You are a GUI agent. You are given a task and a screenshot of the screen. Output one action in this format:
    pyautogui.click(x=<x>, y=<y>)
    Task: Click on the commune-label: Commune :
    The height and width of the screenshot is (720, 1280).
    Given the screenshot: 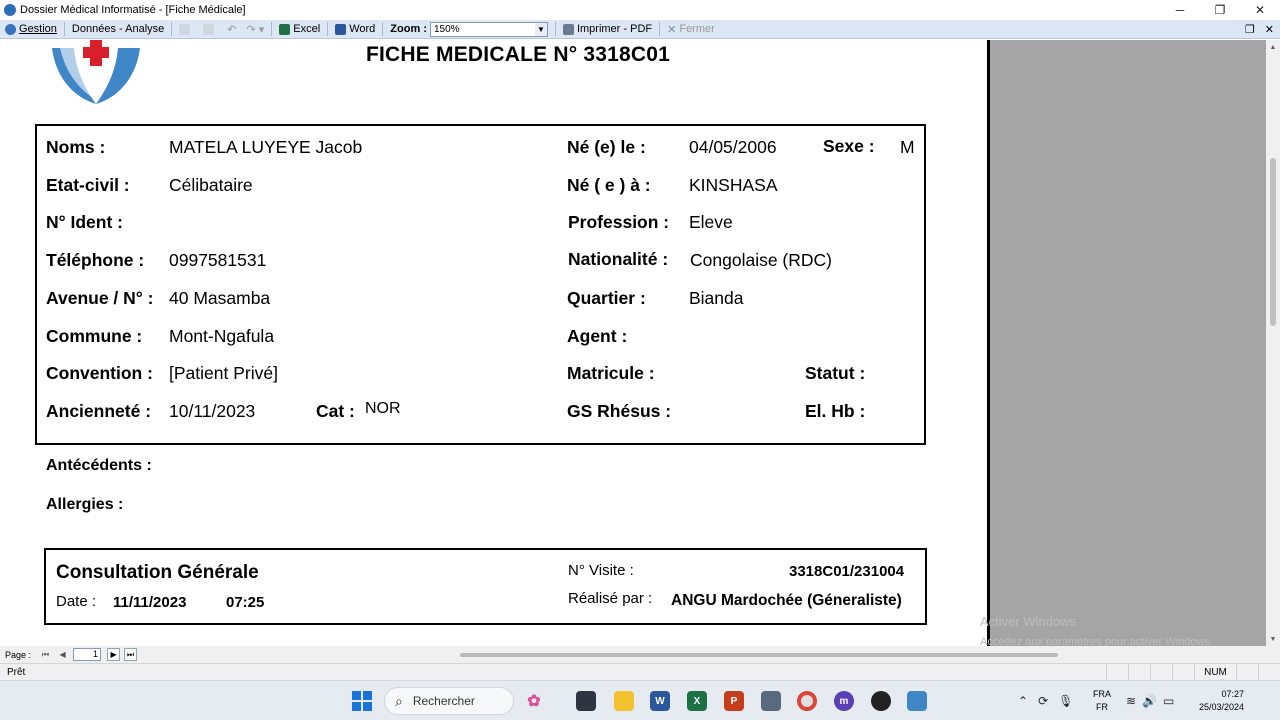 What is the action you would take?
    pyautogui.click(x=94, y=336)
    